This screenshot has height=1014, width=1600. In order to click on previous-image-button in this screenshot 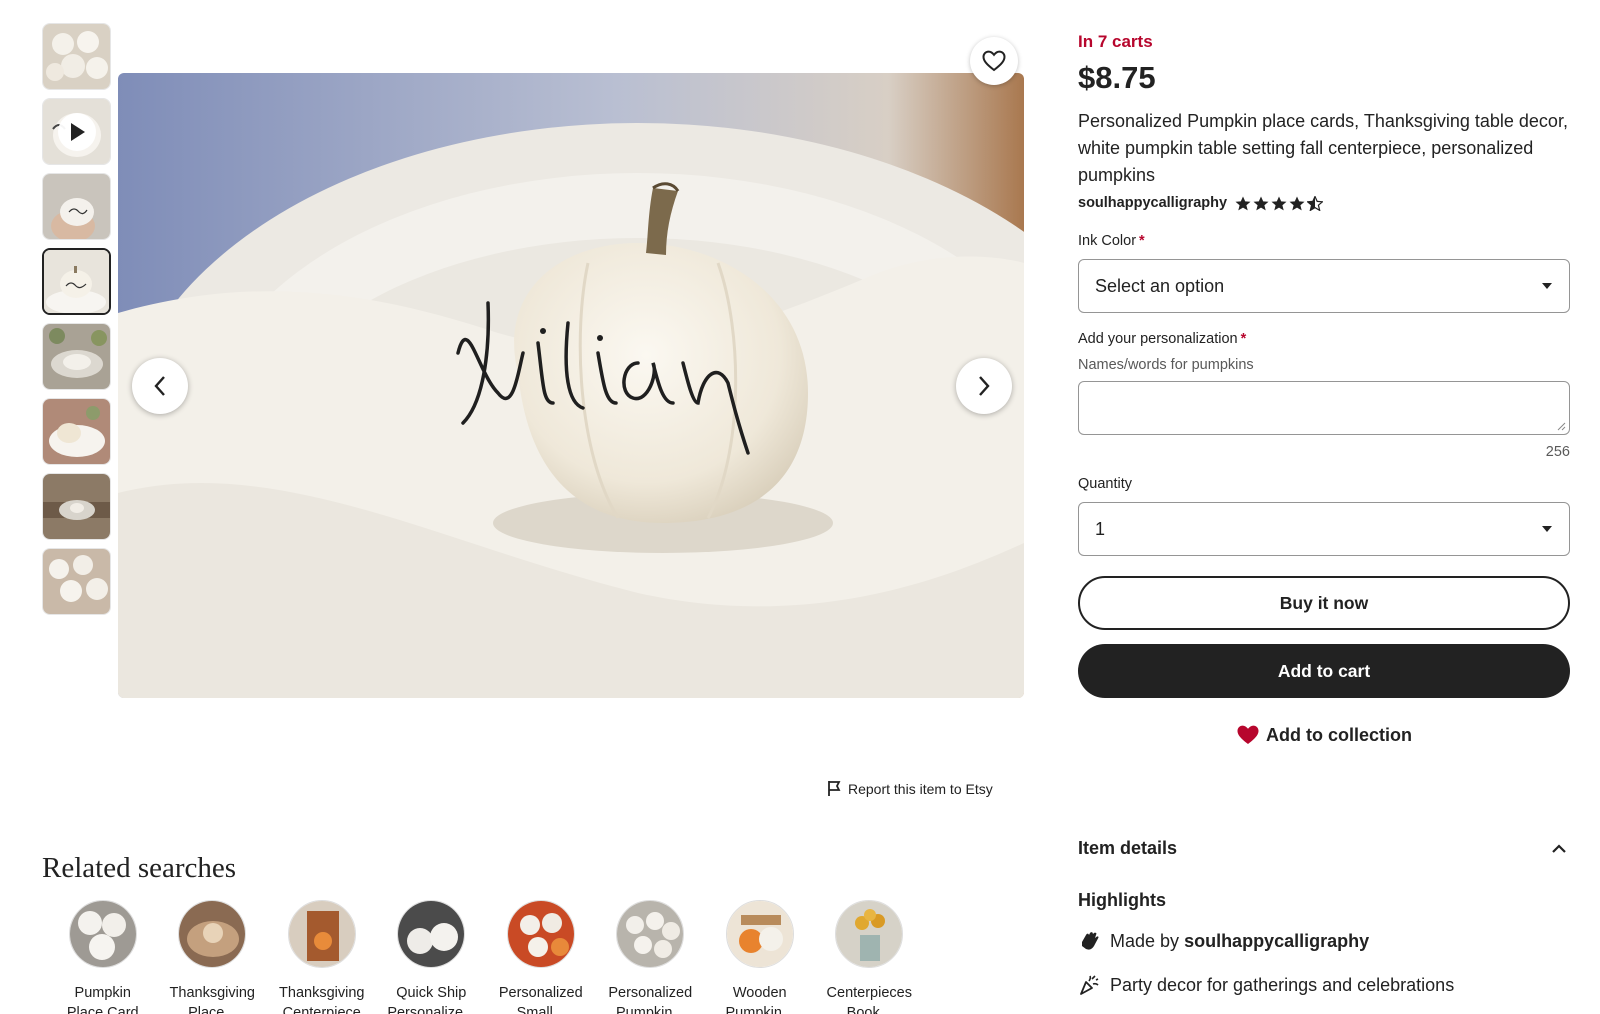, I will do `click(160, 386)`.